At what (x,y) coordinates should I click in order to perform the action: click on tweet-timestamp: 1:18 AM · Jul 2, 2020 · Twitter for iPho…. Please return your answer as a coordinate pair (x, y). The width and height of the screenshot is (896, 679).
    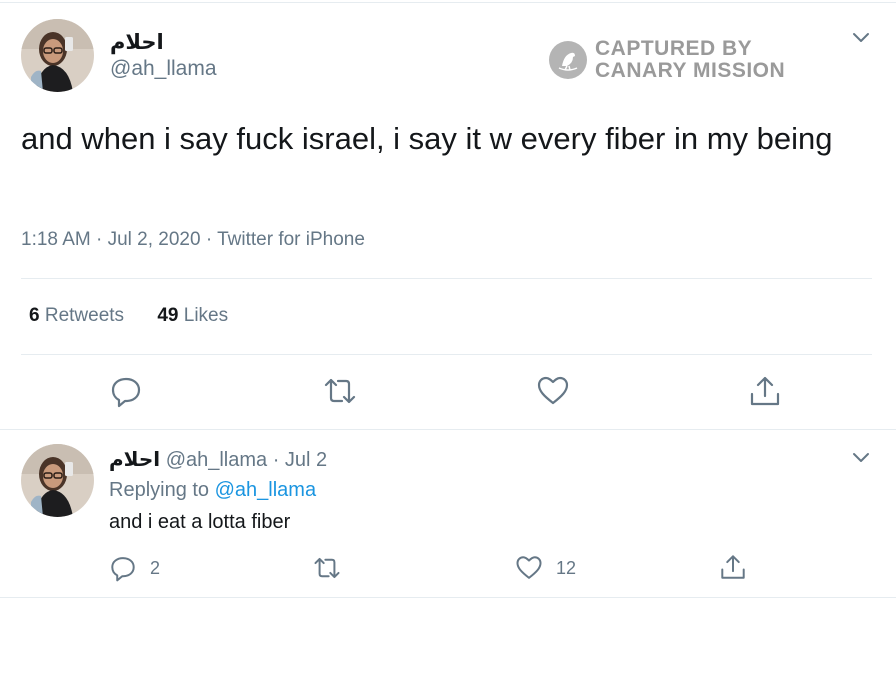
    Looking at the image, I should click on (193, 240).